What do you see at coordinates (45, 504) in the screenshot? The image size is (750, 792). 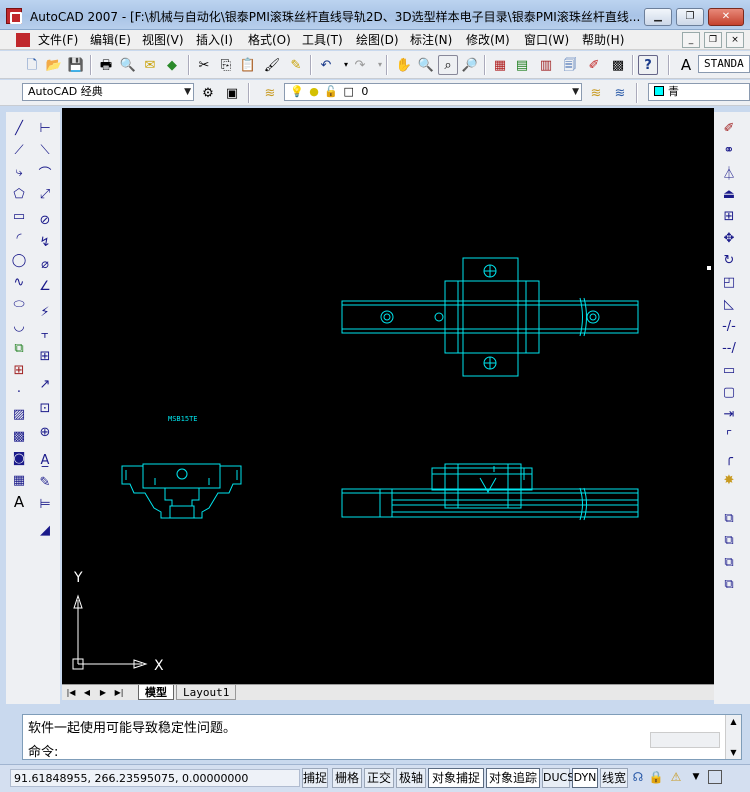 I see `dim-update-icon: ⊨` at bounding box center [45, 504].